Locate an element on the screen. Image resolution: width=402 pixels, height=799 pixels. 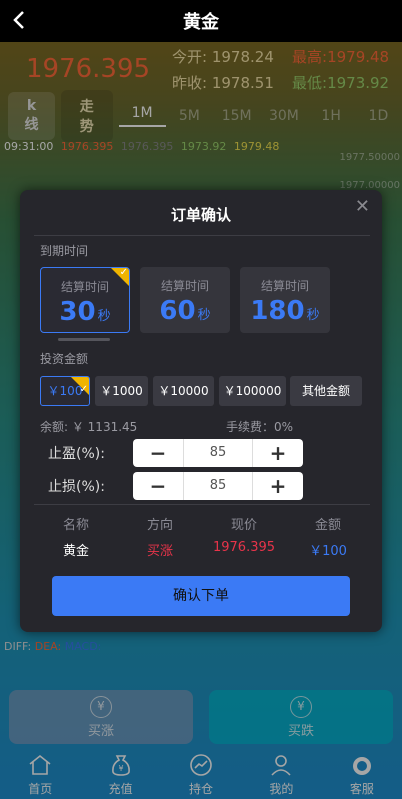
order-table-row: 黄金 买涨 1976.395 ￥100 is located at coordinates (204, 549).